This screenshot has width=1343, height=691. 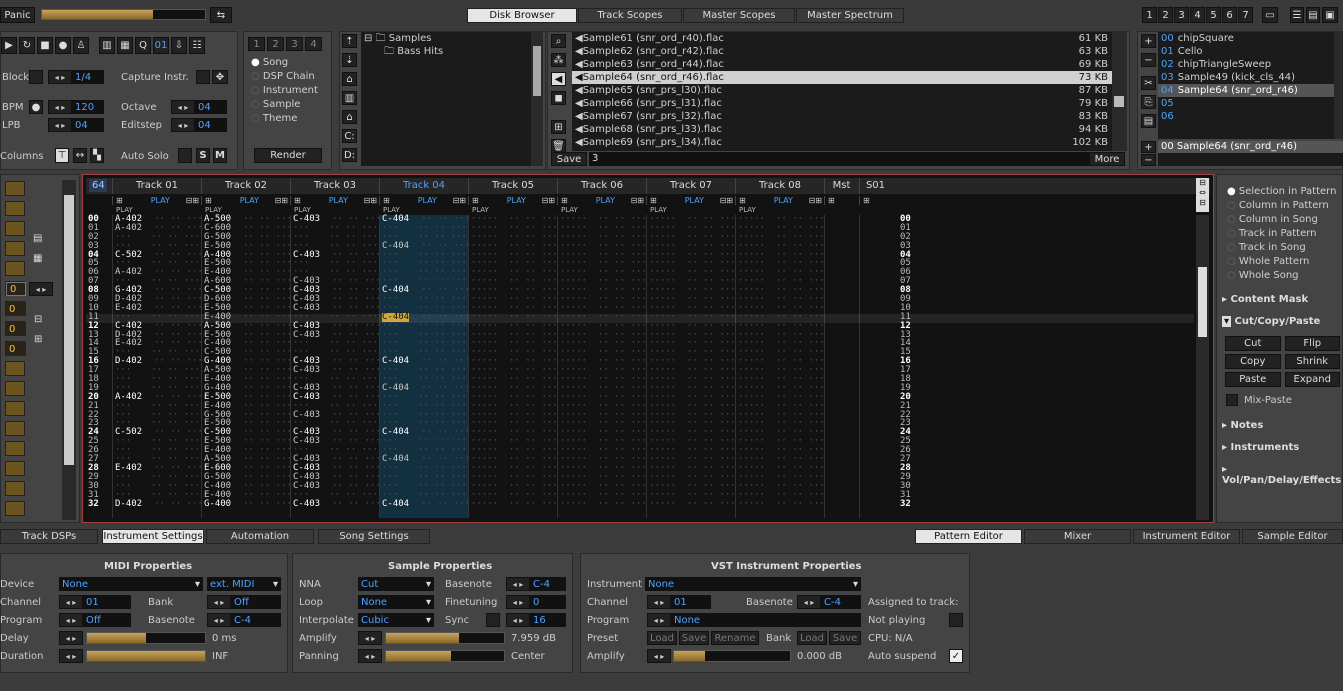 What do you see at coordinates (1245, 15) in the screenshot?
I see `layout-number-7: 7` at bounding box center [1245, 15].